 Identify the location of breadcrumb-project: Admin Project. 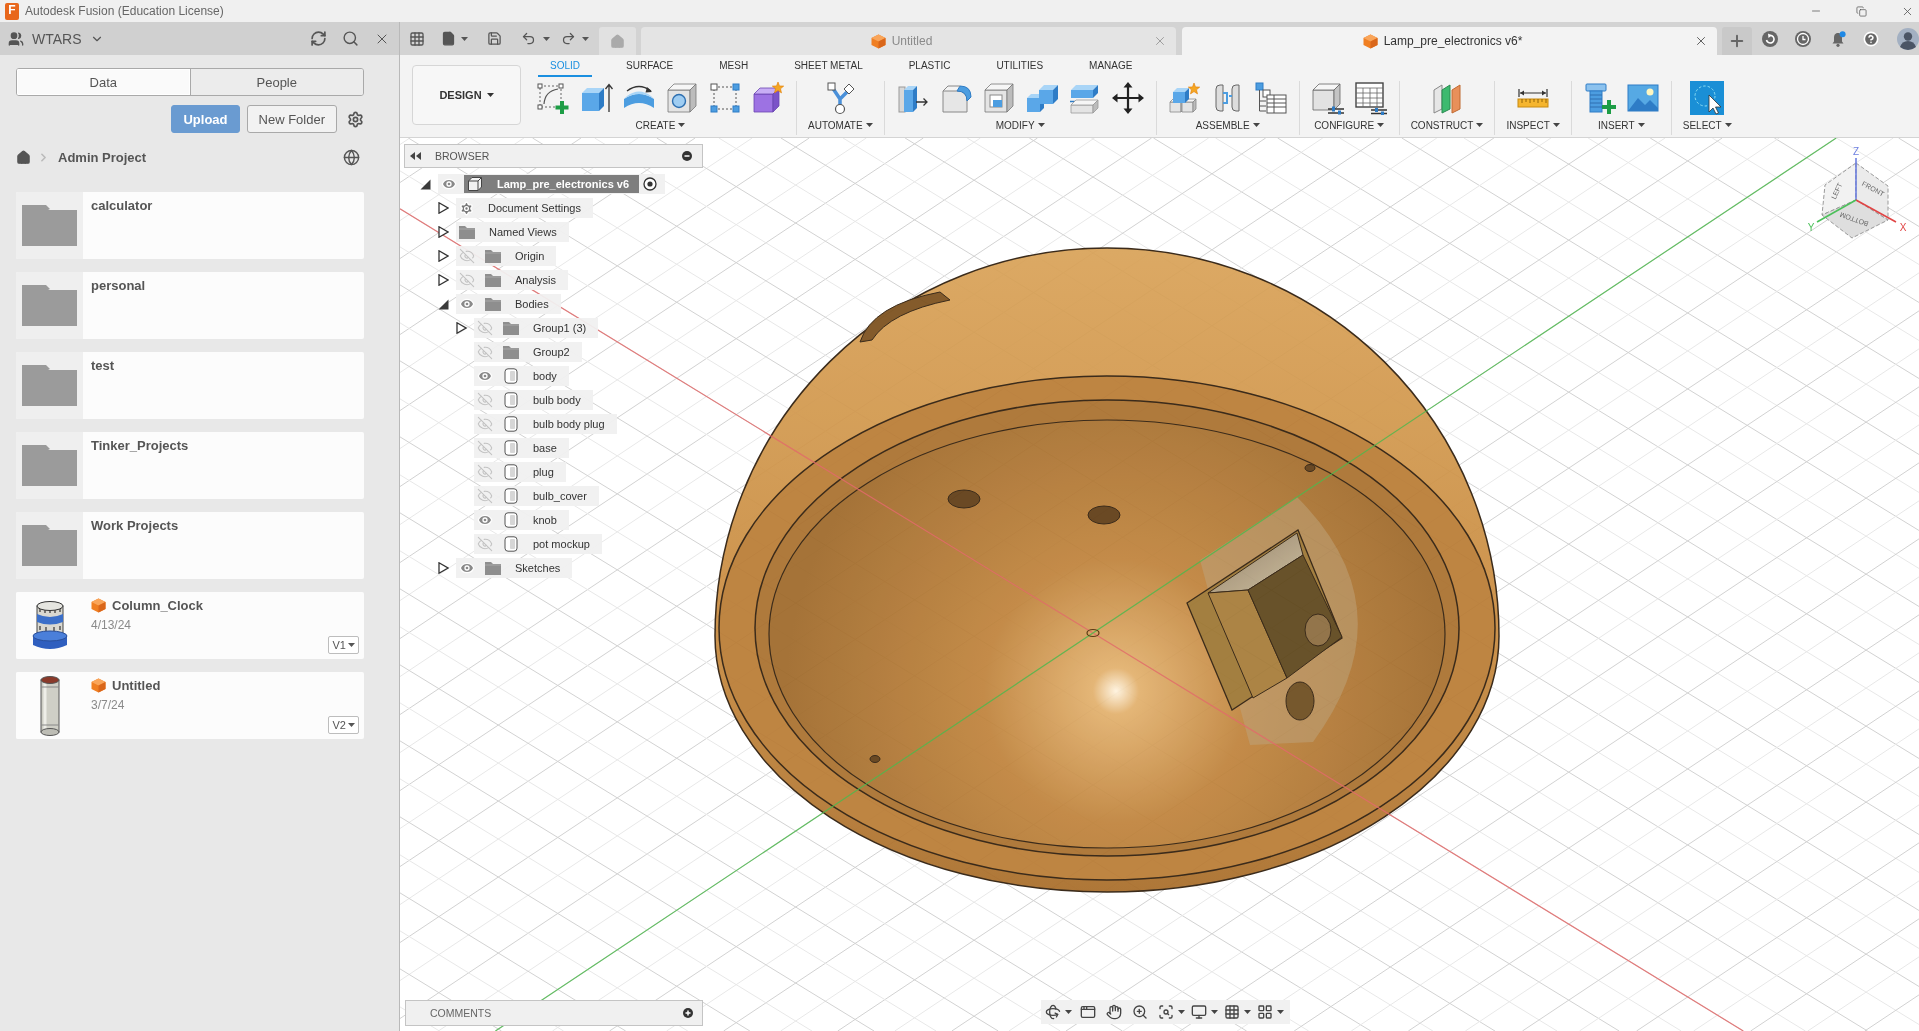
(102, 157).